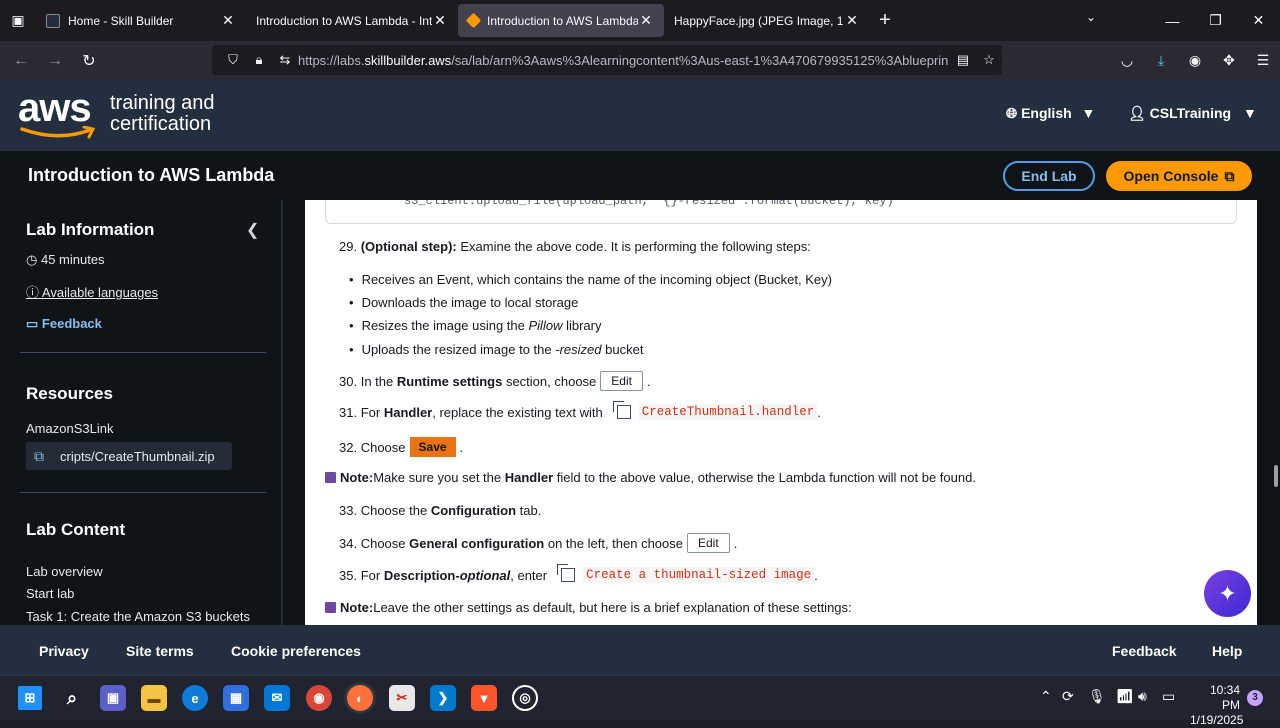  What do you see at coordinates (1229, 60) in the screenshot?
I see `extensions-icon: ✥` at bounding box center [1229, 60].